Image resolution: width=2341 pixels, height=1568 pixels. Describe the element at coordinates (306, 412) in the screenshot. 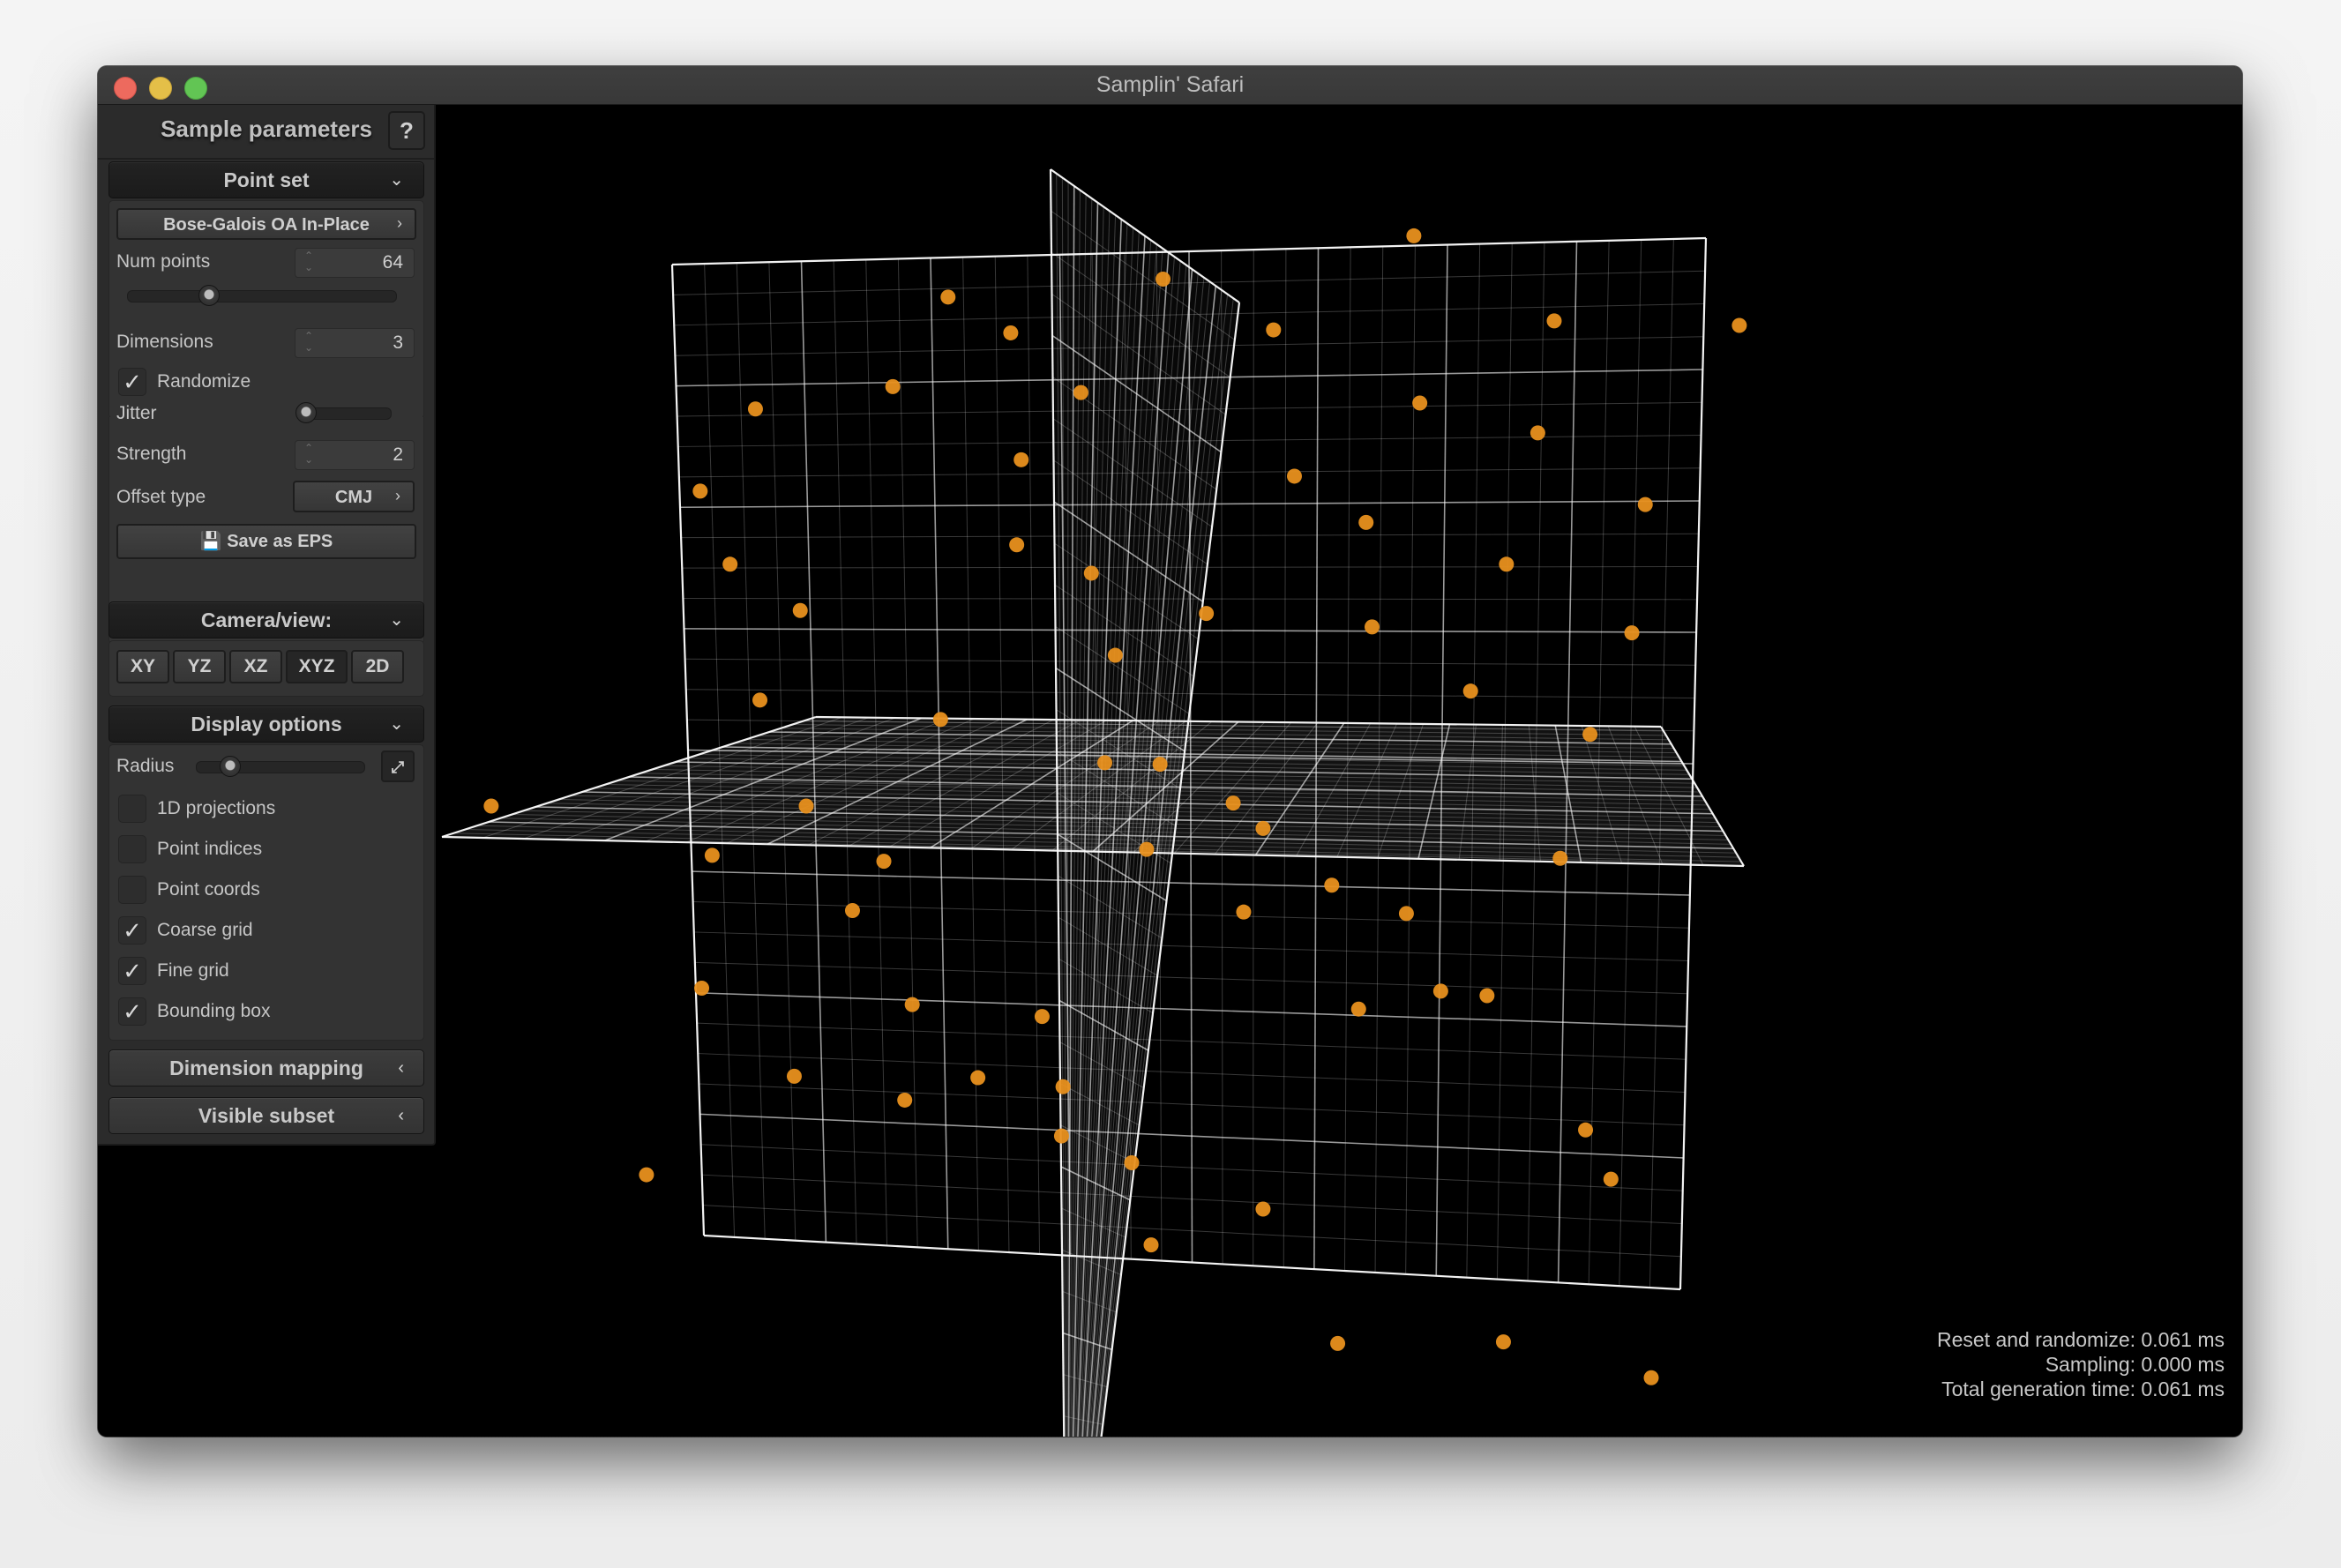

I see `jitter-slider-handle` at that location.